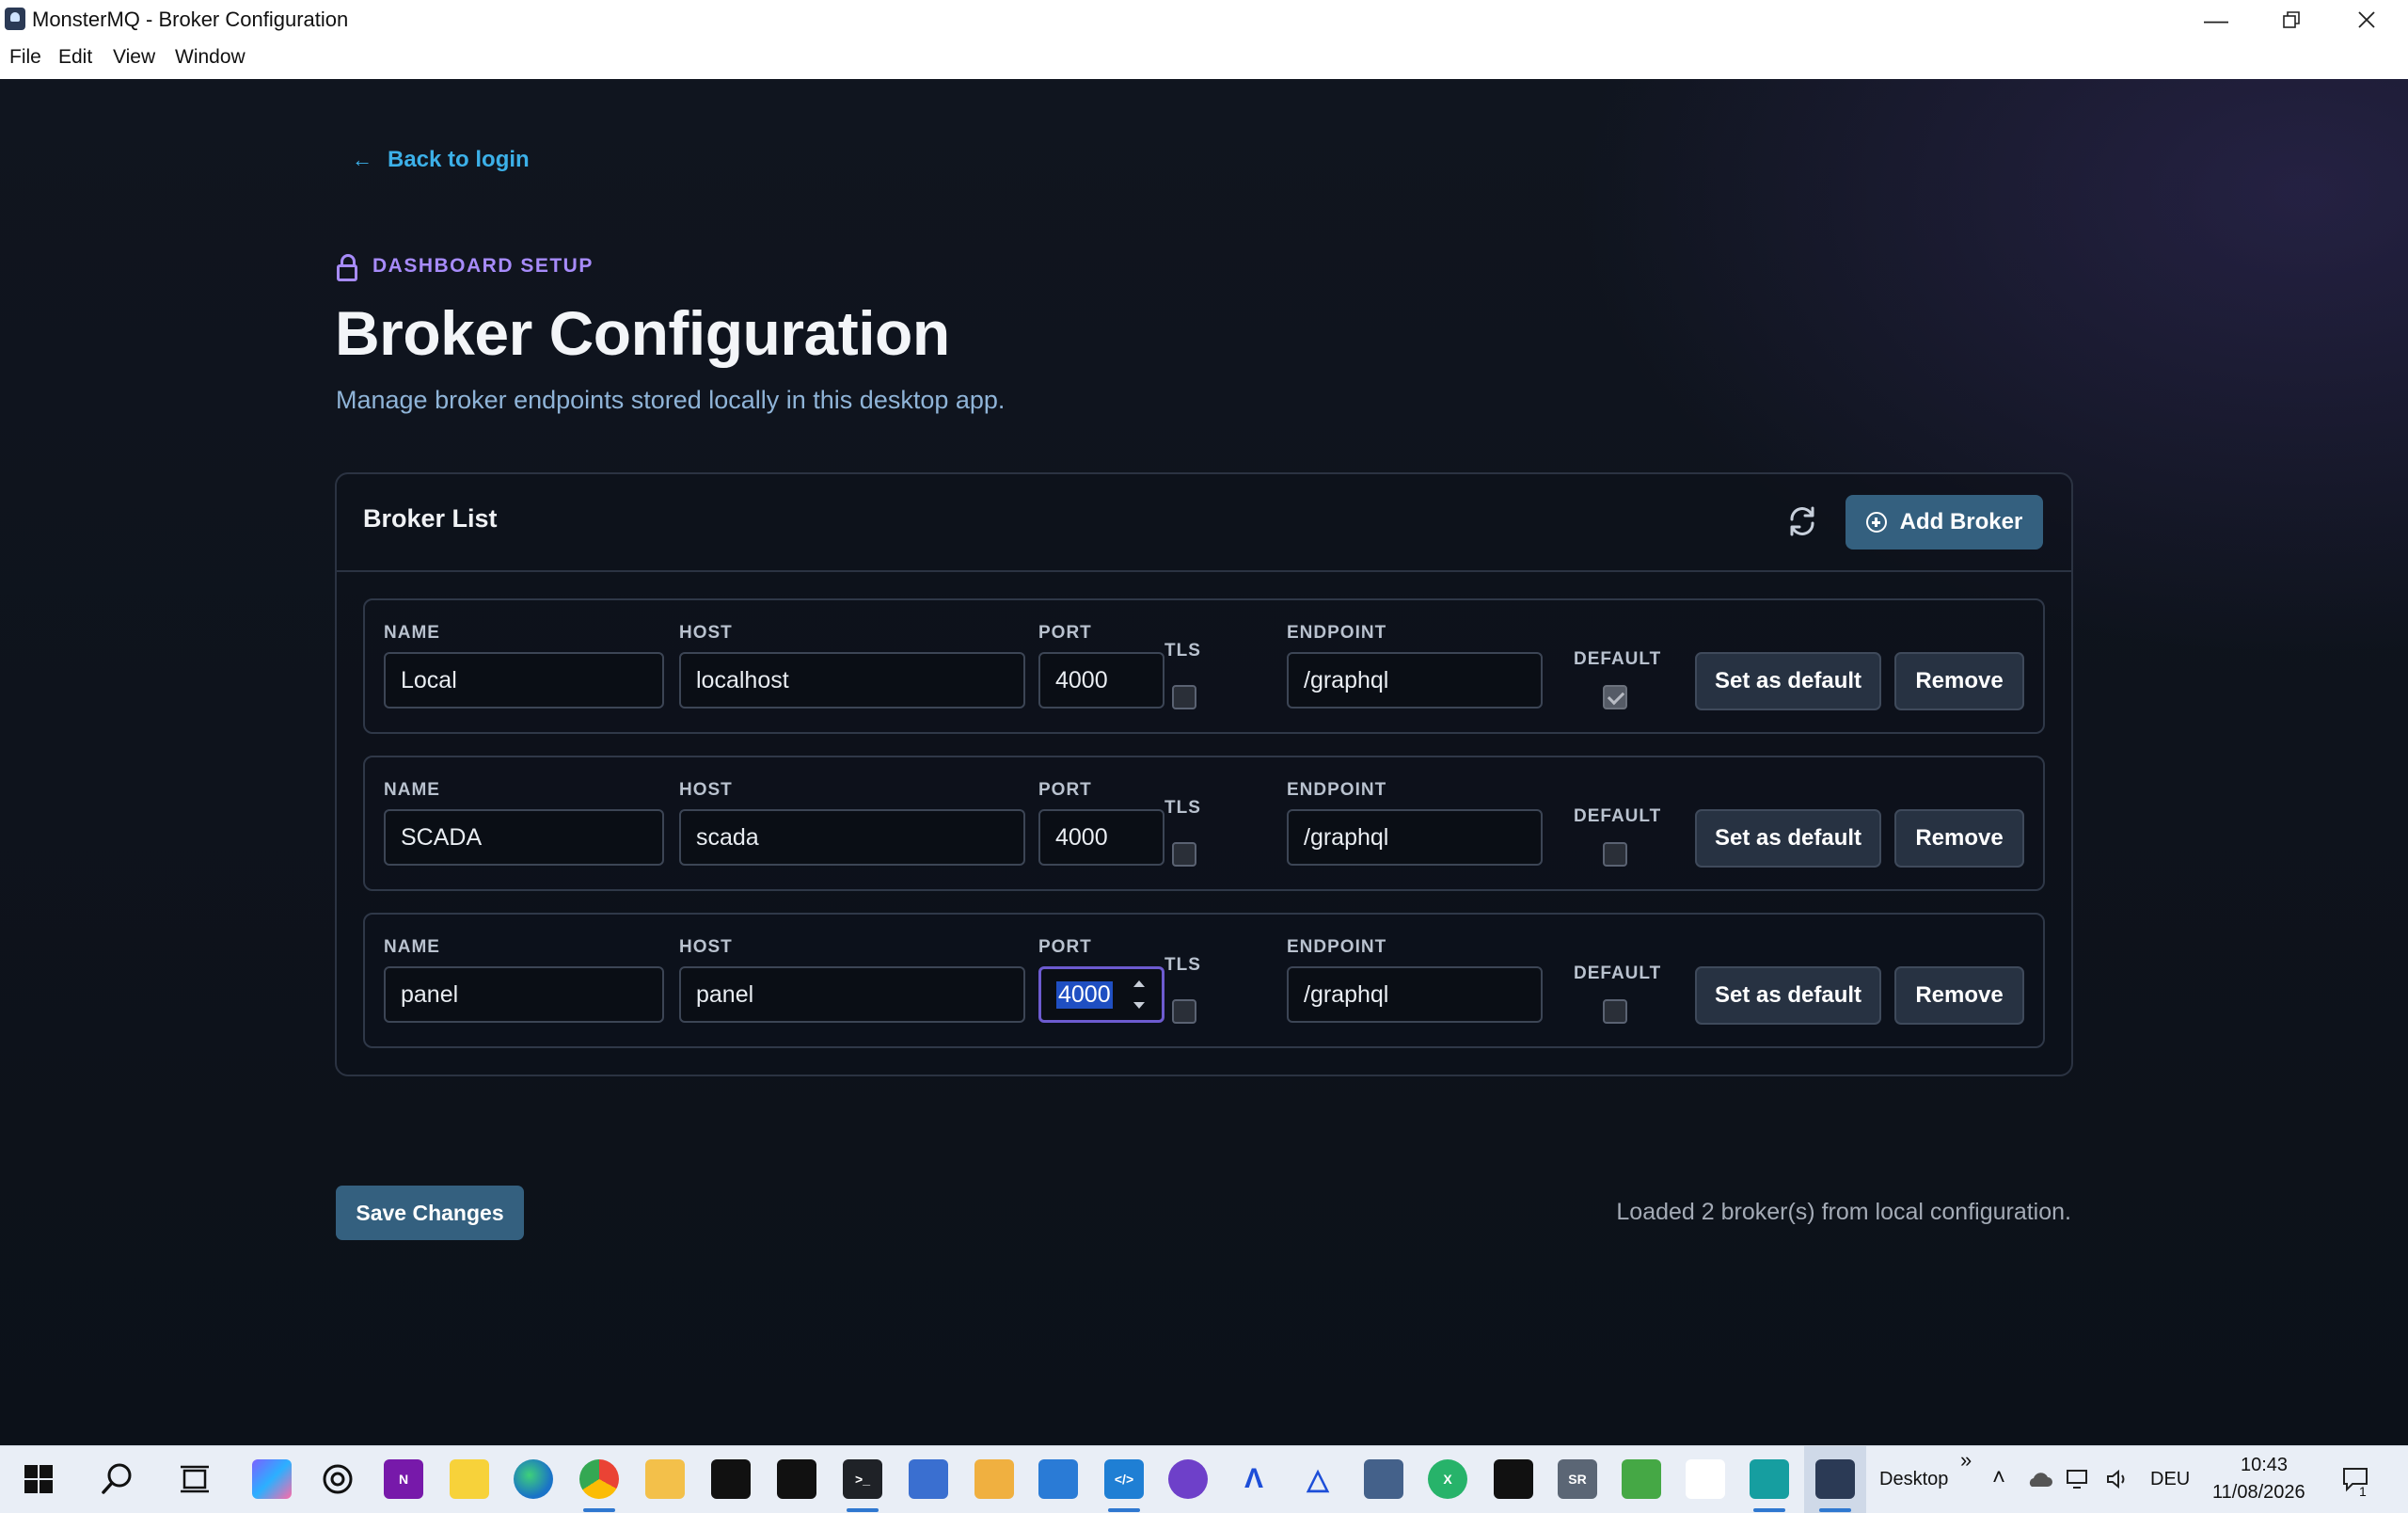 The width and height of the screenshot is (2408, 1513). What do you see at coordinates (2170, 1479) in the screenshot?
I see `input-language: DEU` at bounding box center [2170, 1479].